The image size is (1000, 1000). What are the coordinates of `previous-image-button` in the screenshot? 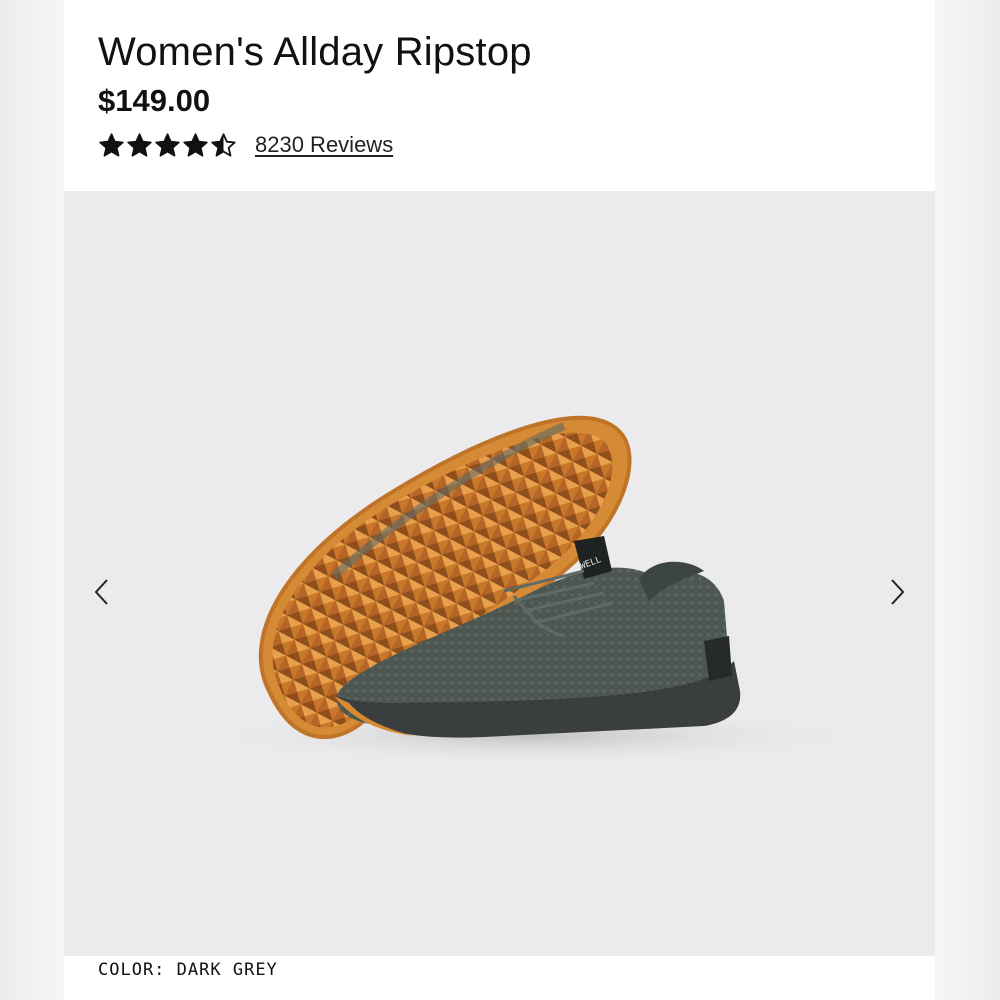 It's located at (103, 592).